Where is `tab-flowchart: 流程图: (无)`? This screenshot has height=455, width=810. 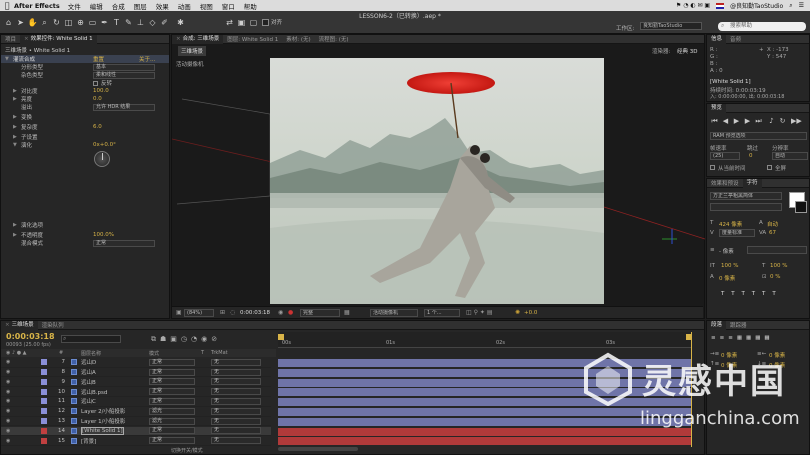
tab-flowchart: 流程图: (无) is located at coordinates (334, 39).